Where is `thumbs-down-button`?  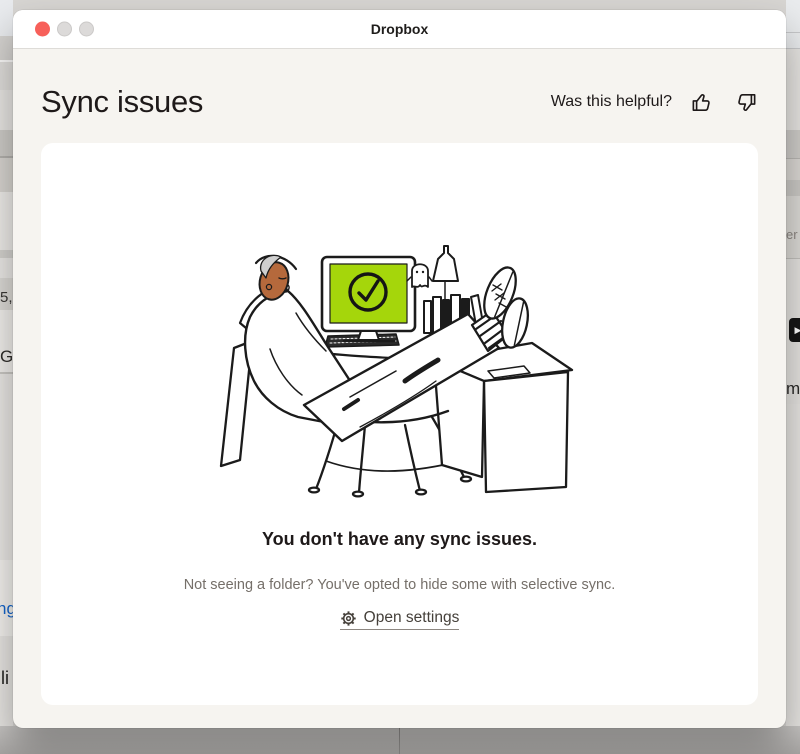 thumbs-down-button is located at coordinates (746, 102).